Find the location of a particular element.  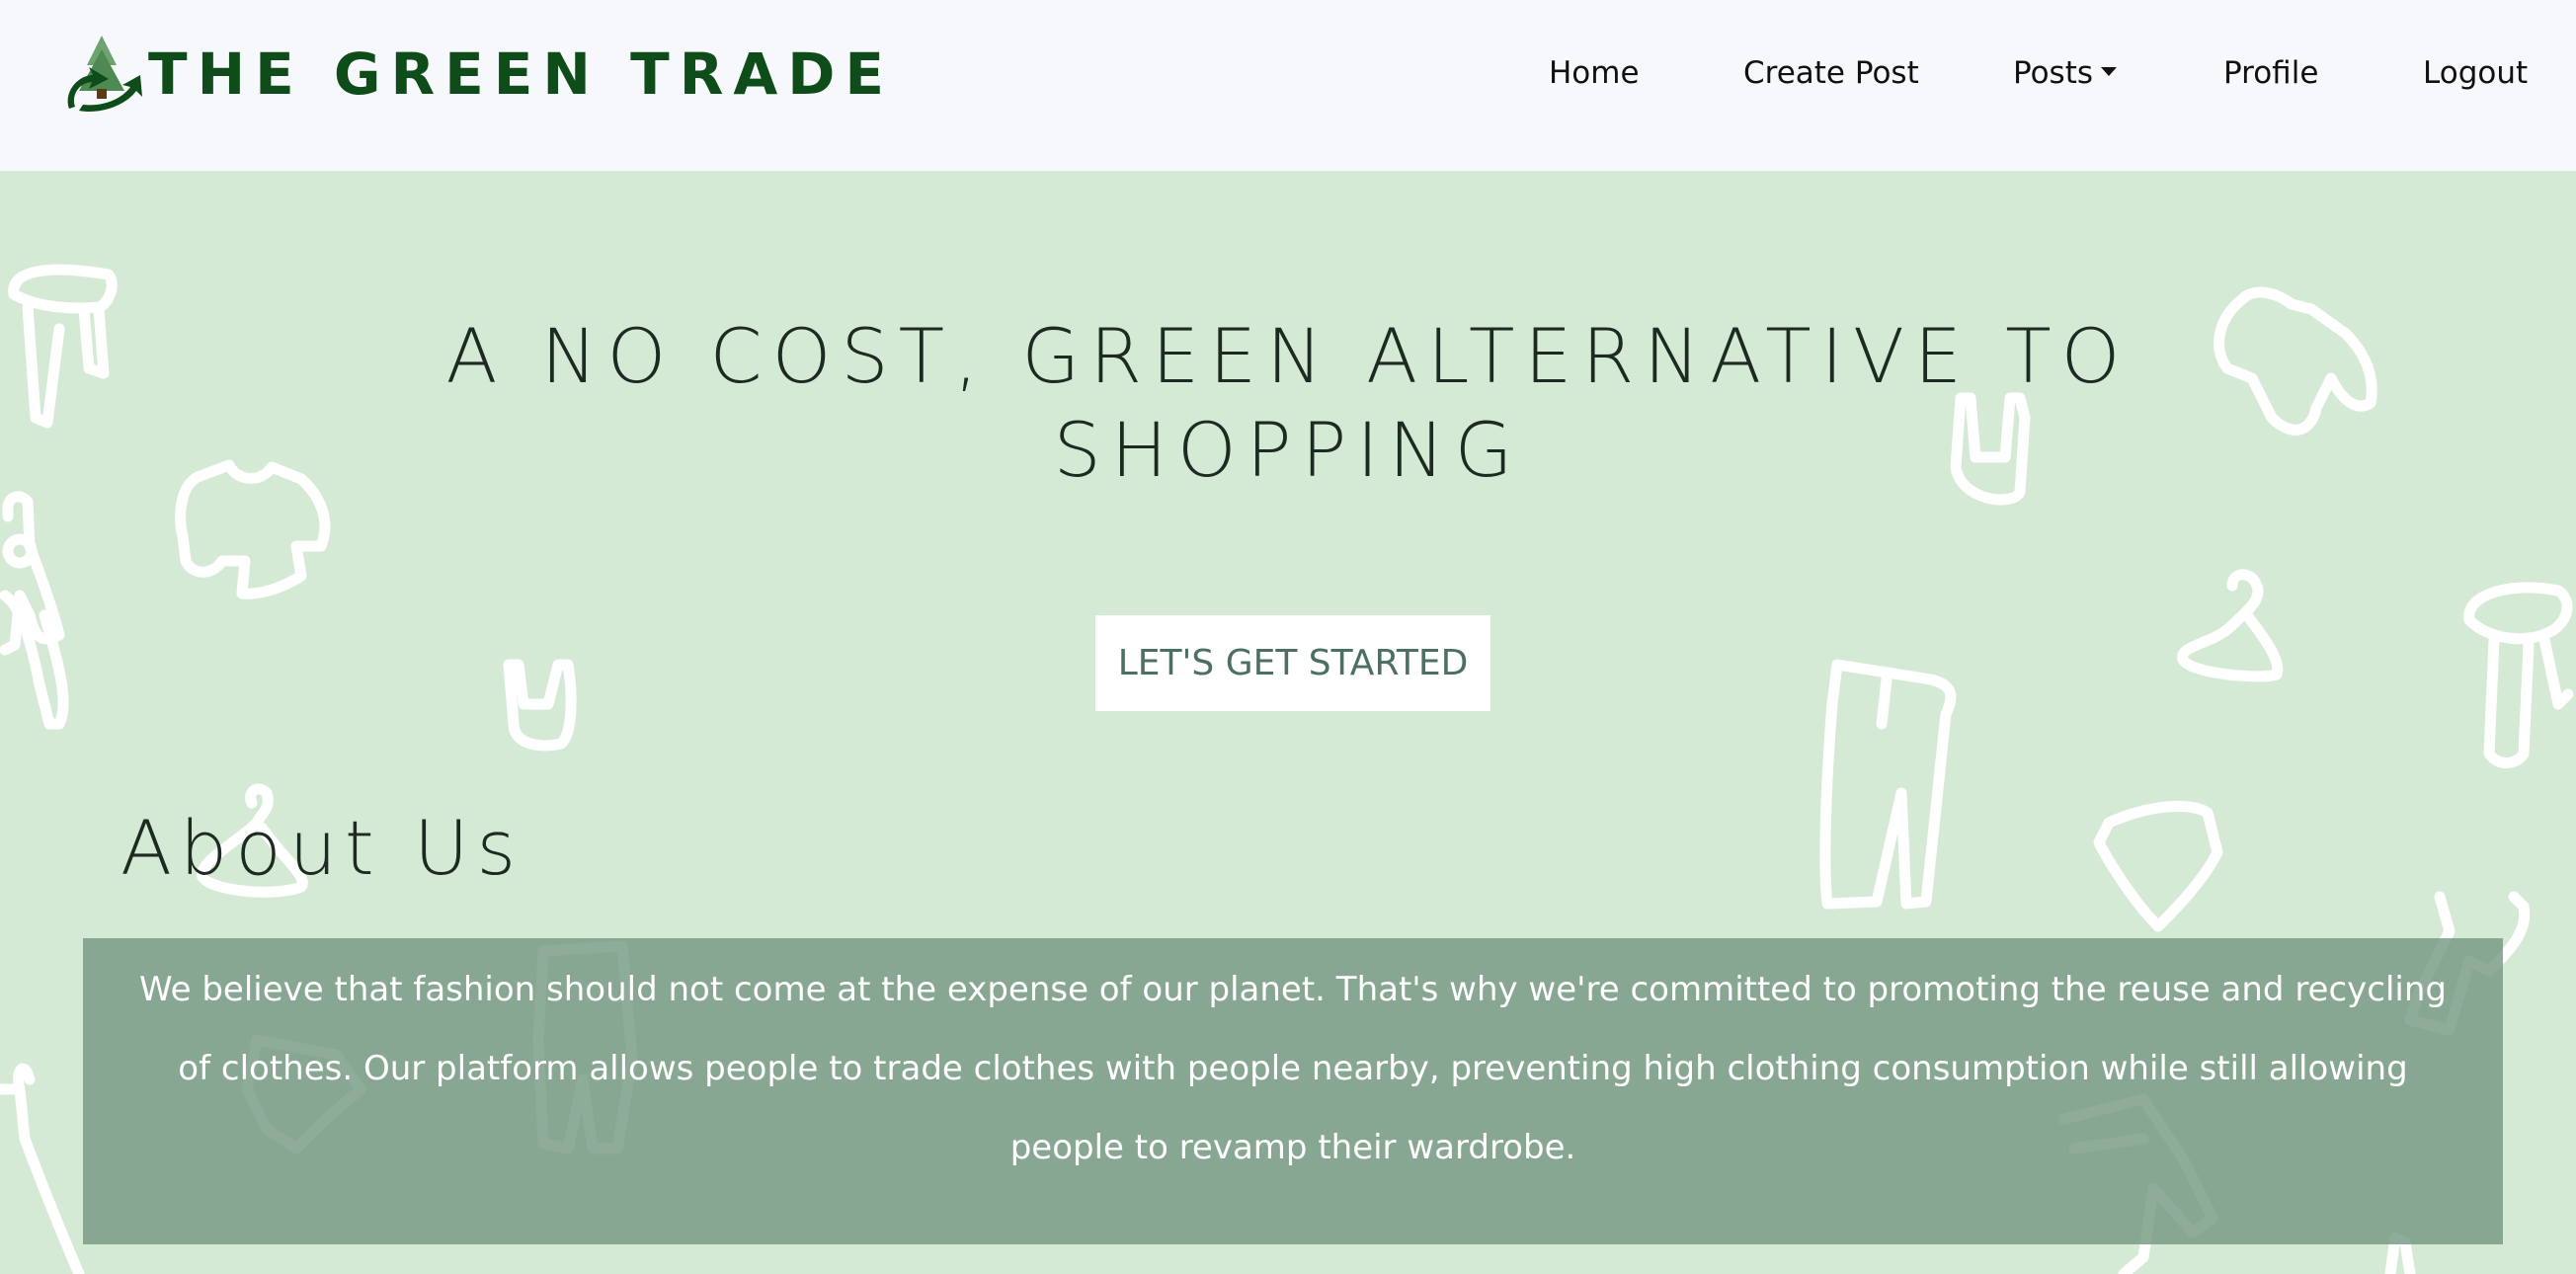

nav-create-post: Create Post is located at coordinates (1831, 74).